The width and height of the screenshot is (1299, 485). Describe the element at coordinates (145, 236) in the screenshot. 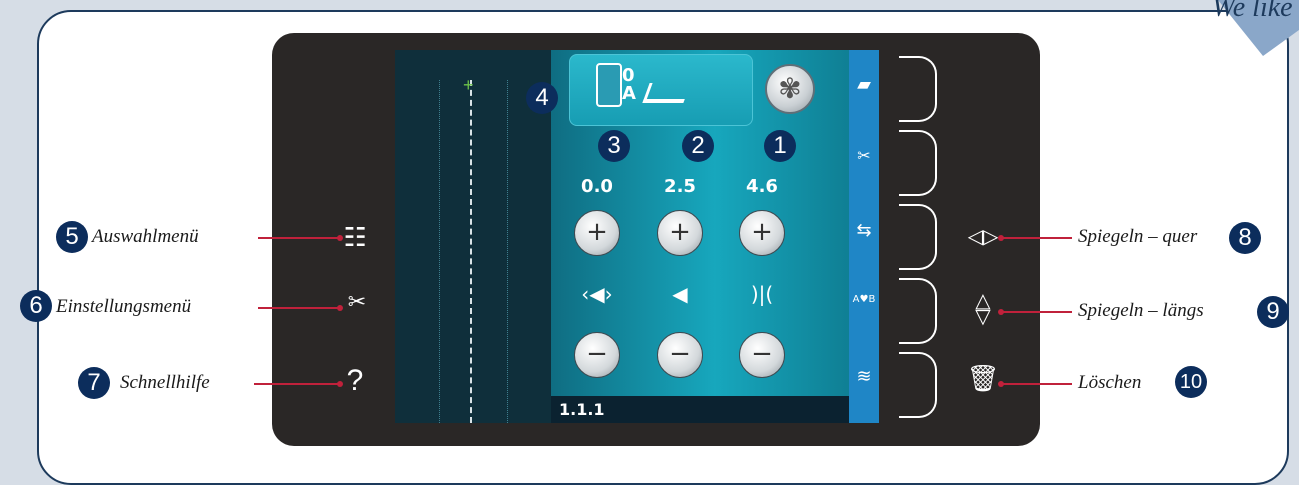

I see `callout-label: Auswahlmenü` at that location.